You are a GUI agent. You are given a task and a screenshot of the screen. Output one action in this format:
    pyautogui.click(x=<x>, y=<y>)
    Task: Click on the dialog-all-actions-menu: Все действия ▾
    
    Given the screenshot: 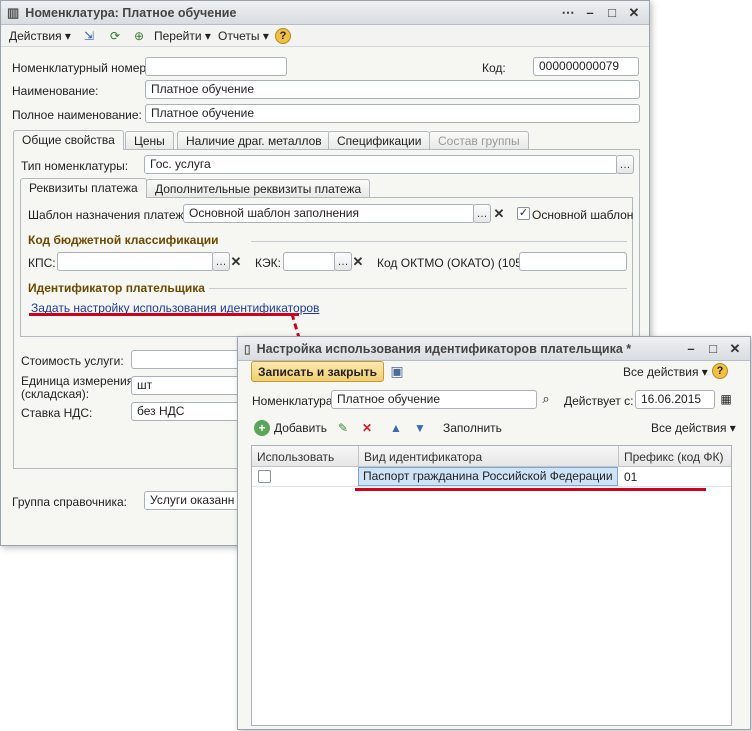 What is the action you would take?
    pyautogui.click(x=665, y=372)
    